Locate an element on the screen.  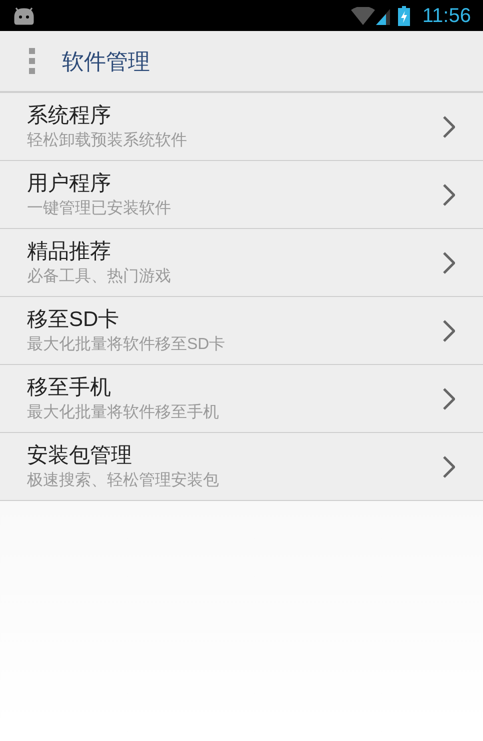
menu-item: 移至SD卡 最大化批量将软件移至SD卡 is located at coordinates (241, 331).